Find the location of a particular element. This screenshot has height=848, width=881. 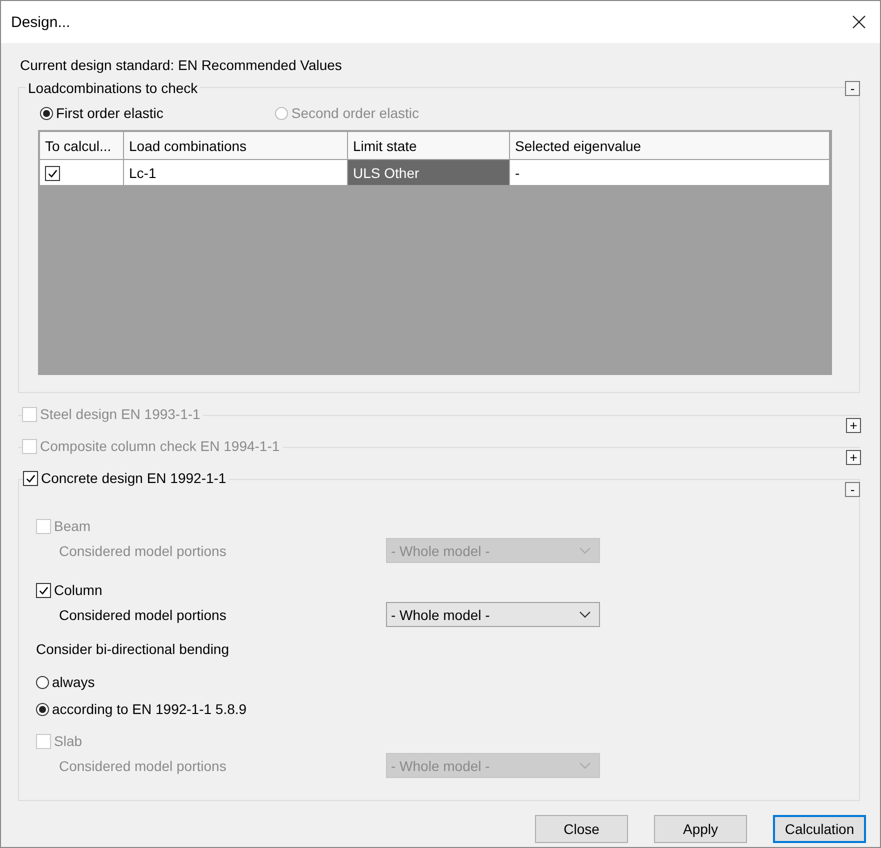

design-standard-label: Current design standard: EN Recommended Values is located at coordinates (181, 65).